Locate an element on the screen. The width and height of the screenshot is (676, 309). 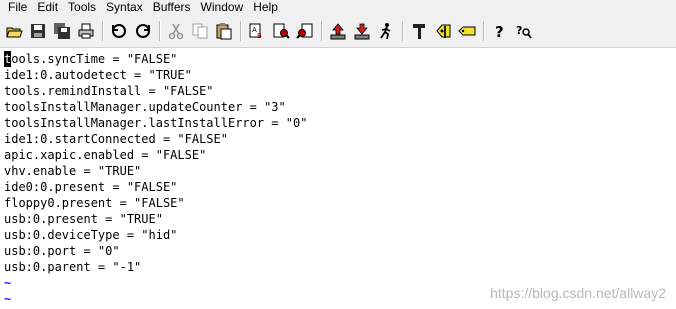
save-session-icon is located at coordinates (362, 31).